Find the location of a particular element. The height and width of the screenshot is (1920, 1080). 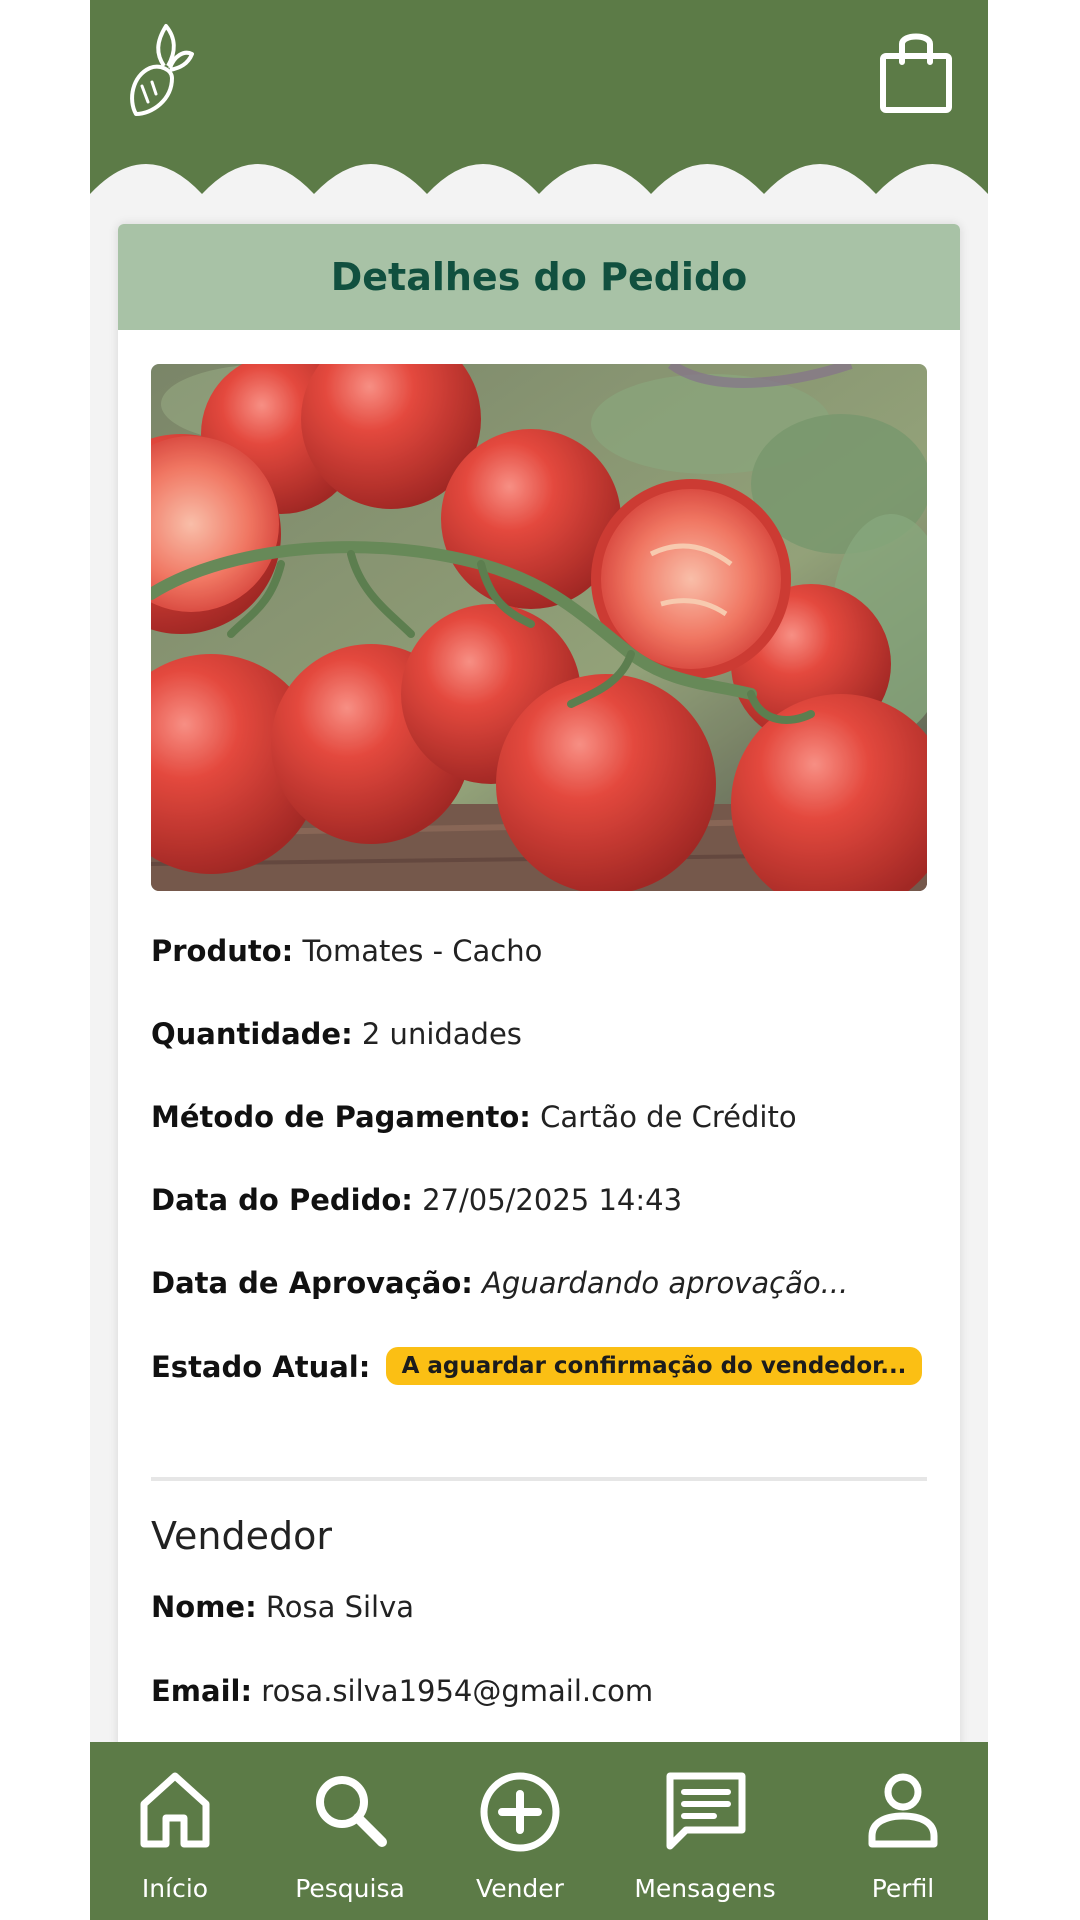

product-label: Produto: is located at coordinates (222, 951).